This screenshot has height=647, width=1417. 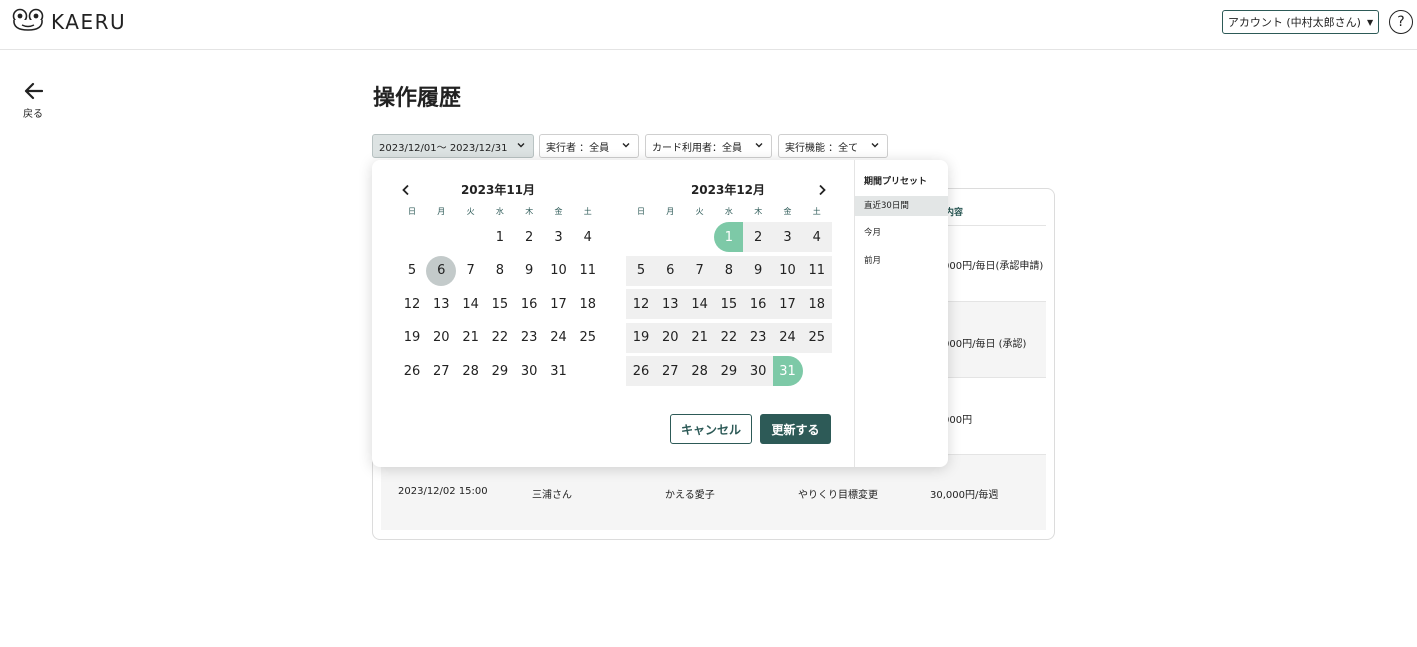 What do you see at coordinates (578, 148) in the screenshot?
I see `executor-label: 実行者 ：全員` at bounding box center [578, 148].